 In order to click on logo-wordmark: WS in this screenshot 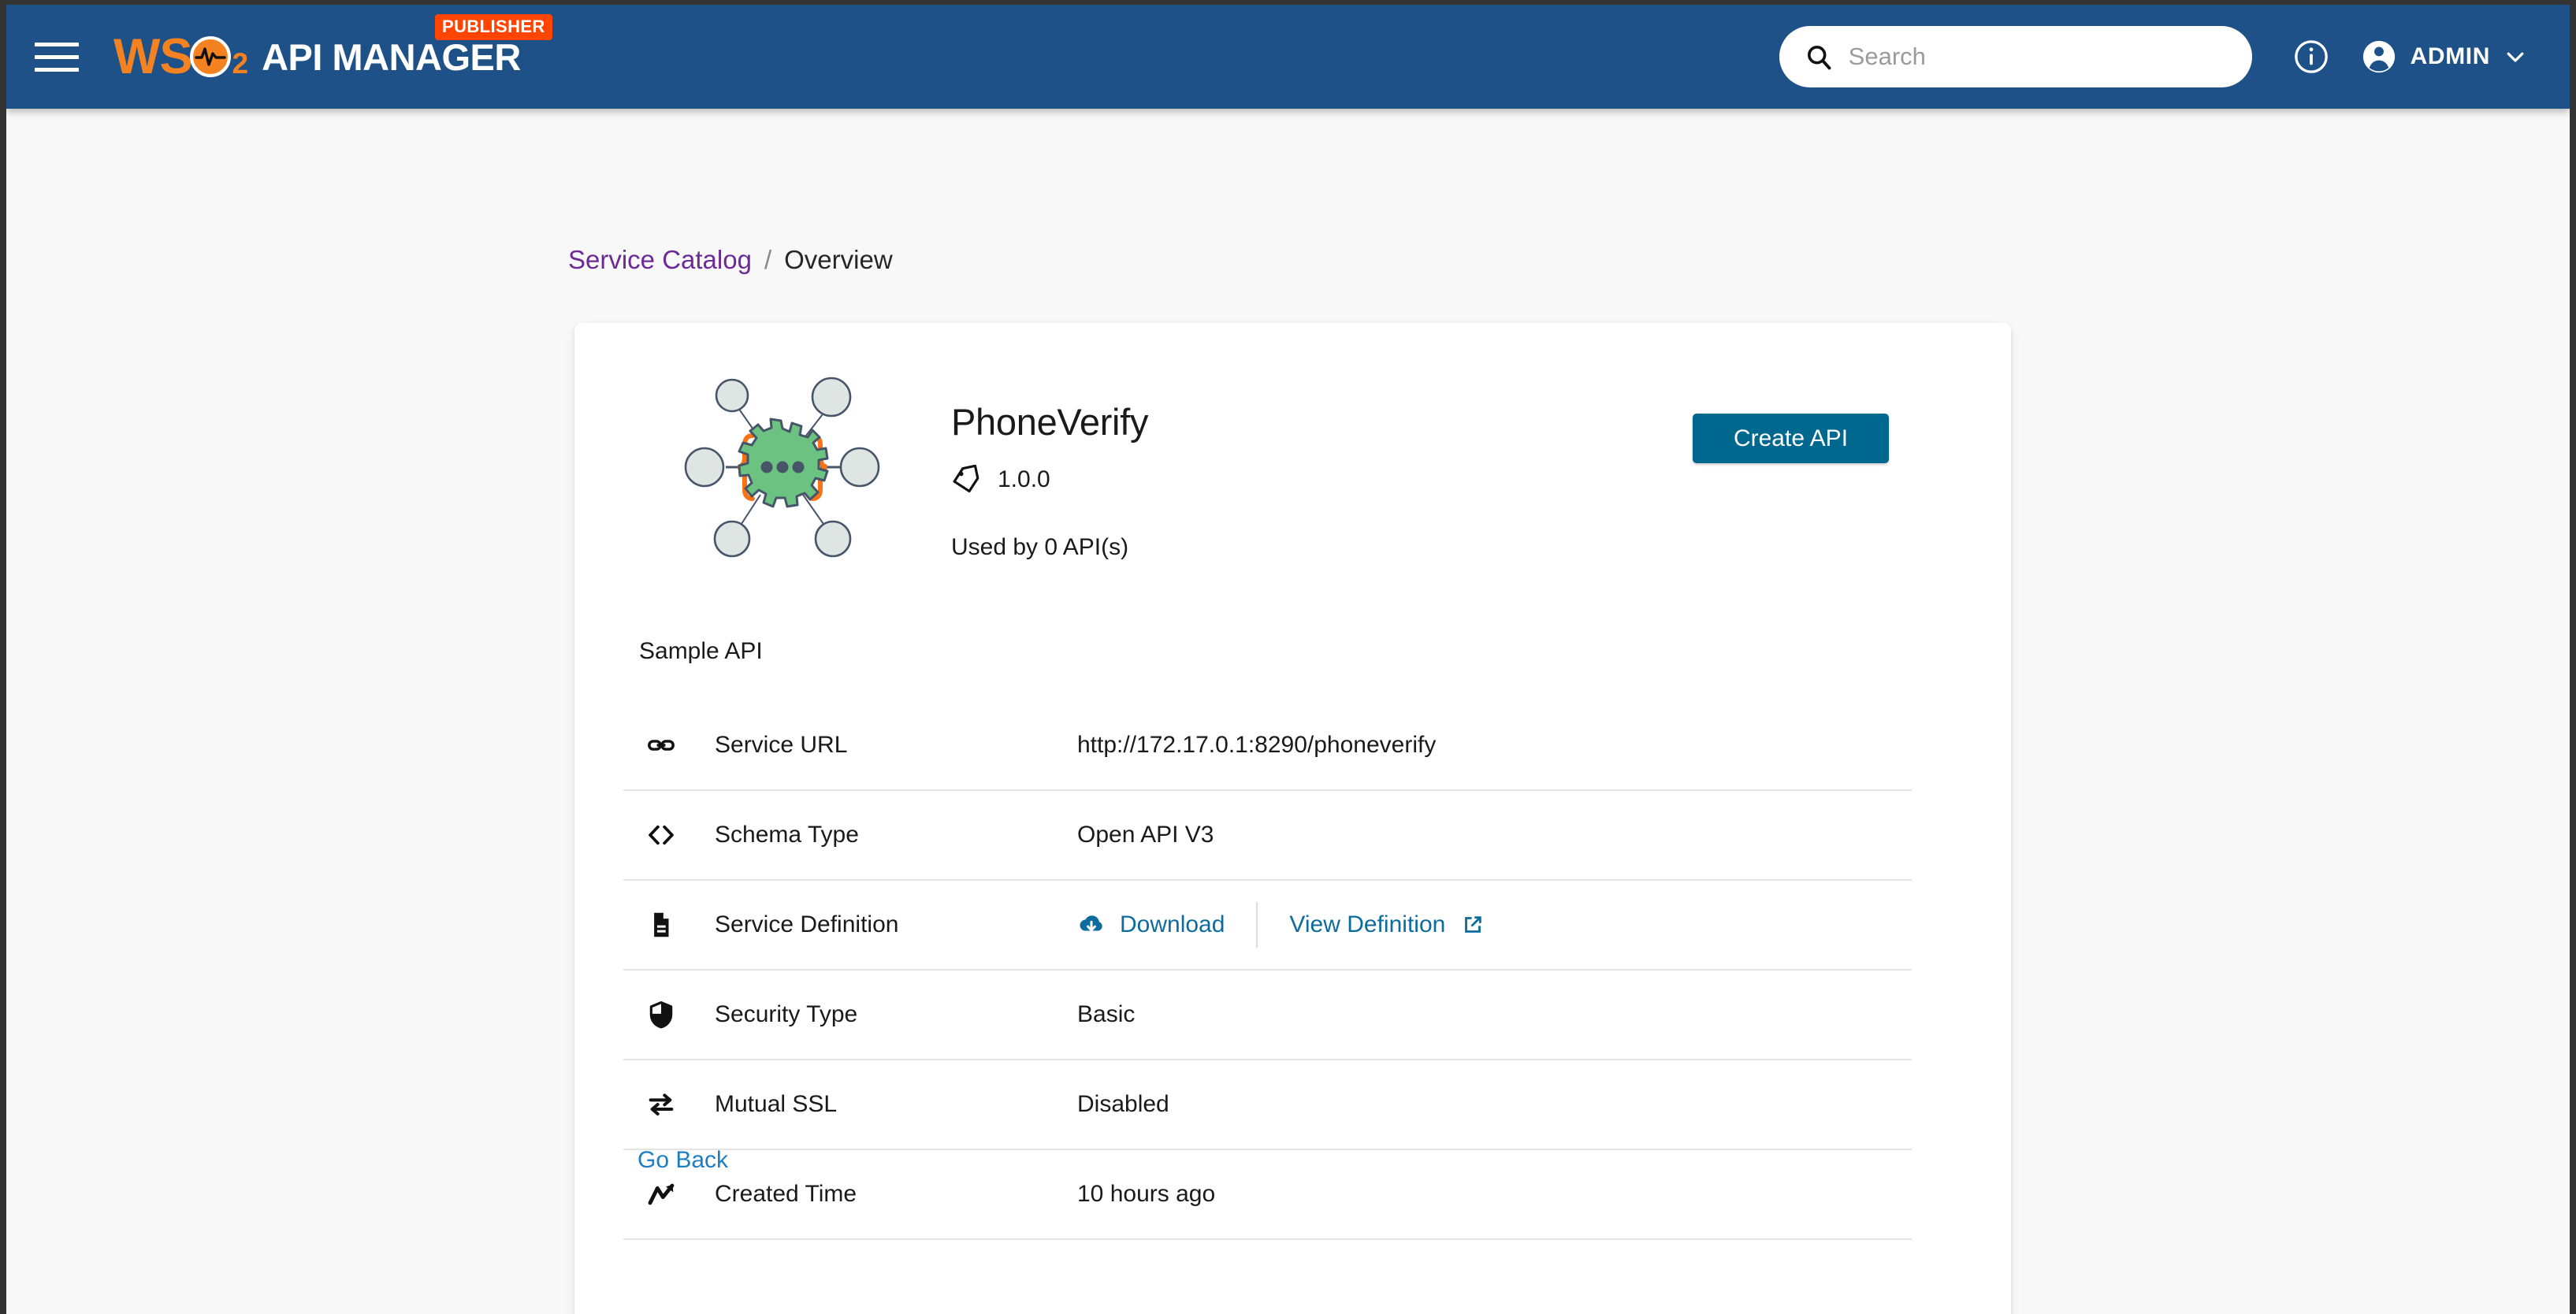, I will do `click(152, 56)`.